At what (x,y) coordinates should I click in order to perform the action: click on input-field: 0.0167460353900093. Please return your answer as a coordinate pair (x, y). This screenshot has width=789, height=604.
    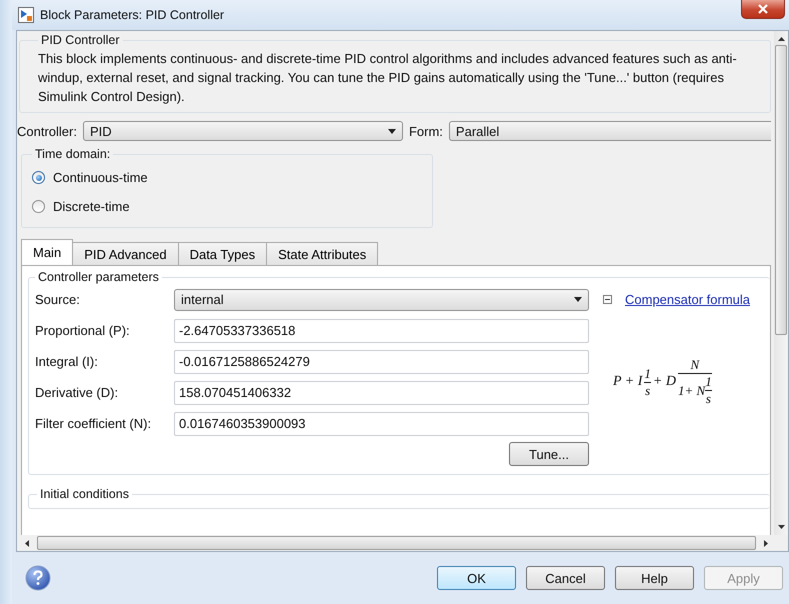
    Looking at the image, I should click on (381, 424).